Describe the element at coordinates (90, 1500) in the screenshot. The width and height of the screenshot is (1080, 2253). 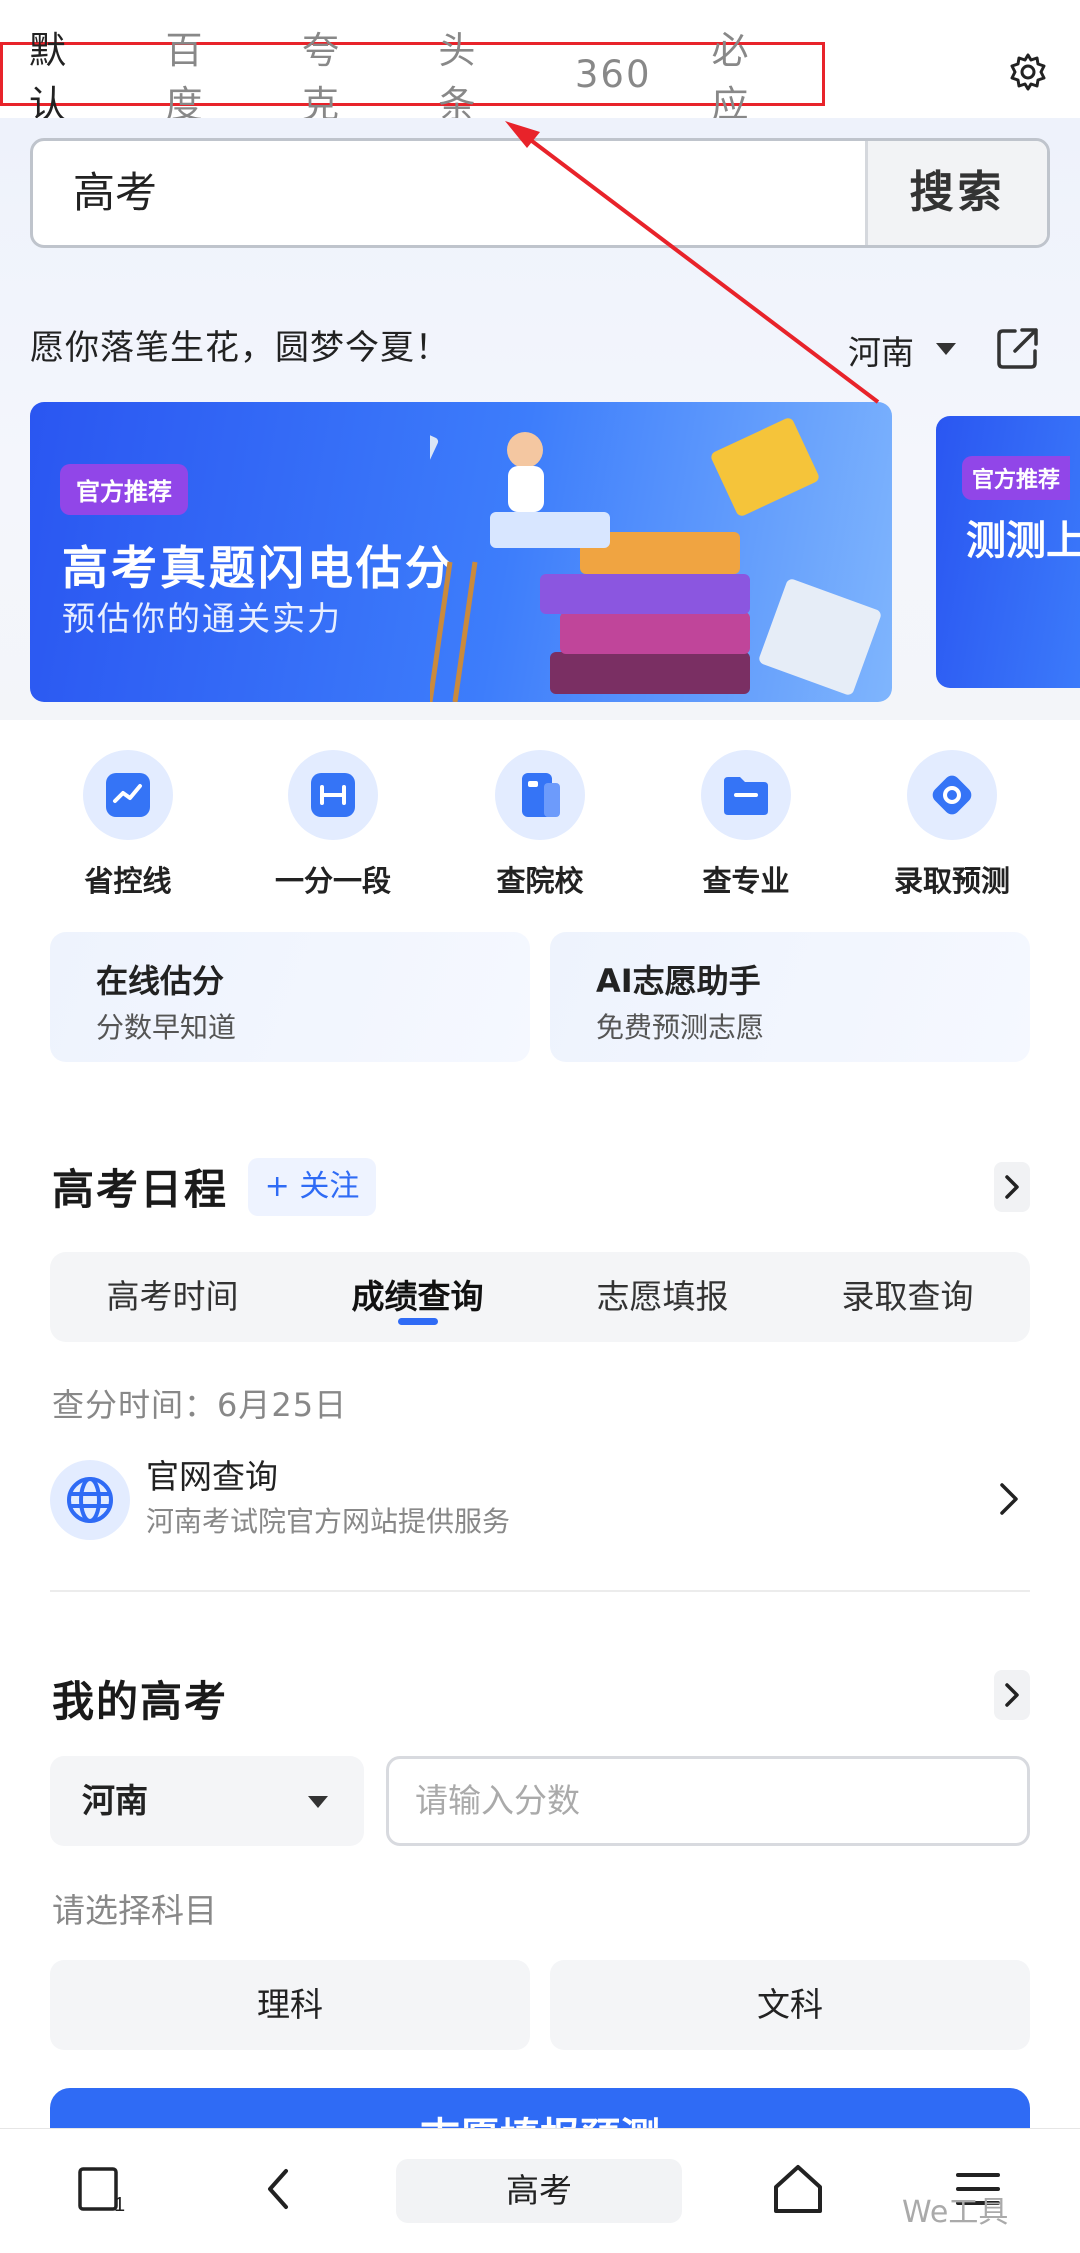
I see `globe-icon` at that location.